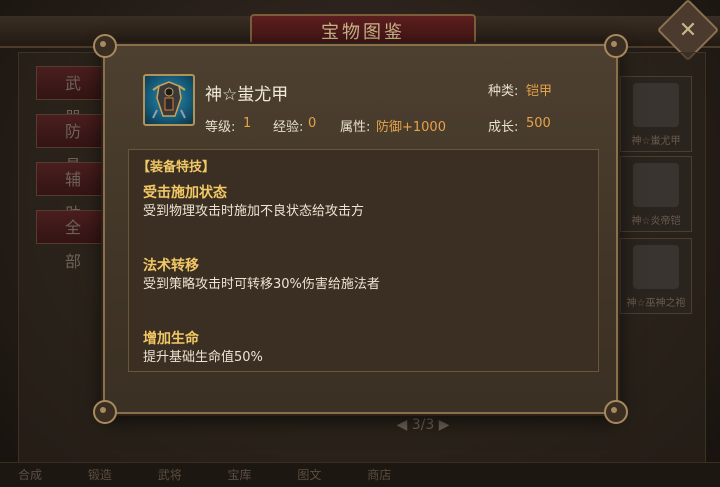 This screenshot has width=720, height=487. What do you see at coordinates (203, 357) in the screenshot?
I see `skill-description: 提升基础生命值50%` at bounding box center [203, 357].